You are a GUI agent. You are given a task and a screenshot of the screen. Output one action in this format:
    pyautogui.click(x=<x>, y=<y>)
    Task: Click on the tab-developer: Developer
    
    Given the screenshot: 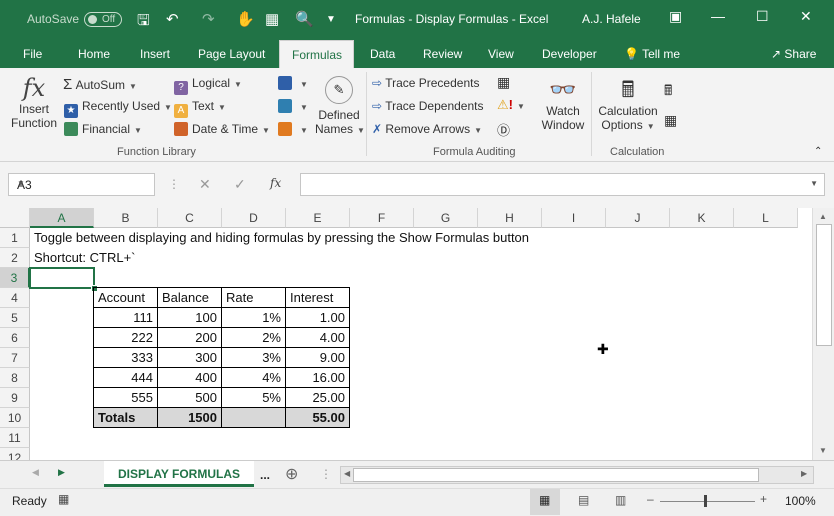 What is the action you would take?
    pyautogui.click(x=569, y=54)
    